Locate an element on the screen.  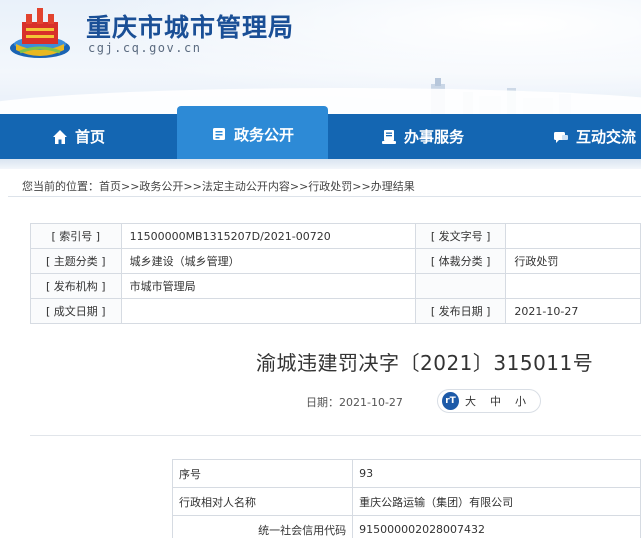
breadcrumb: 您当前的位置：首页>>政务公开>>法定主动公开内容>>行政处罚>>办理结果 is located at coordinates (218, 186).